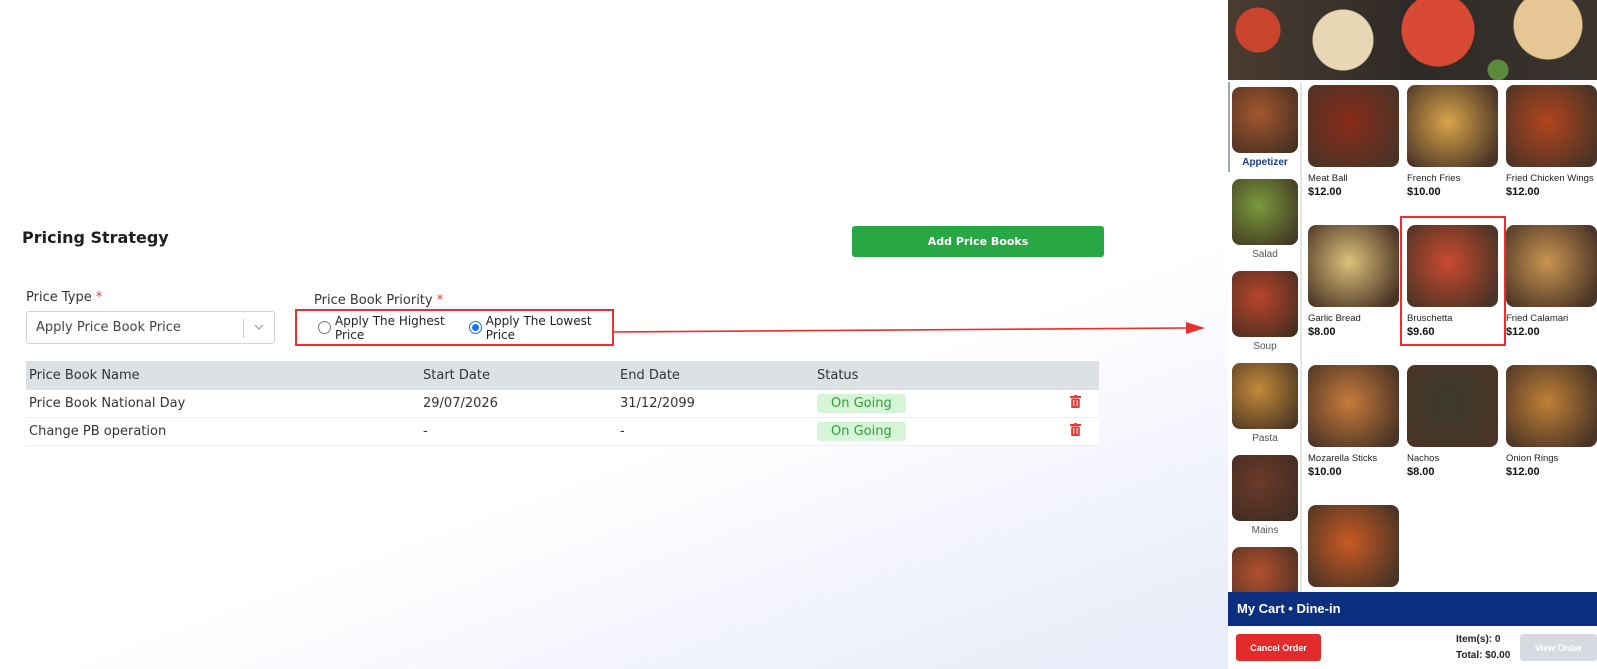 This screenshot has width=1597, height=669. I want to click on radio-button, so click(324, 327).